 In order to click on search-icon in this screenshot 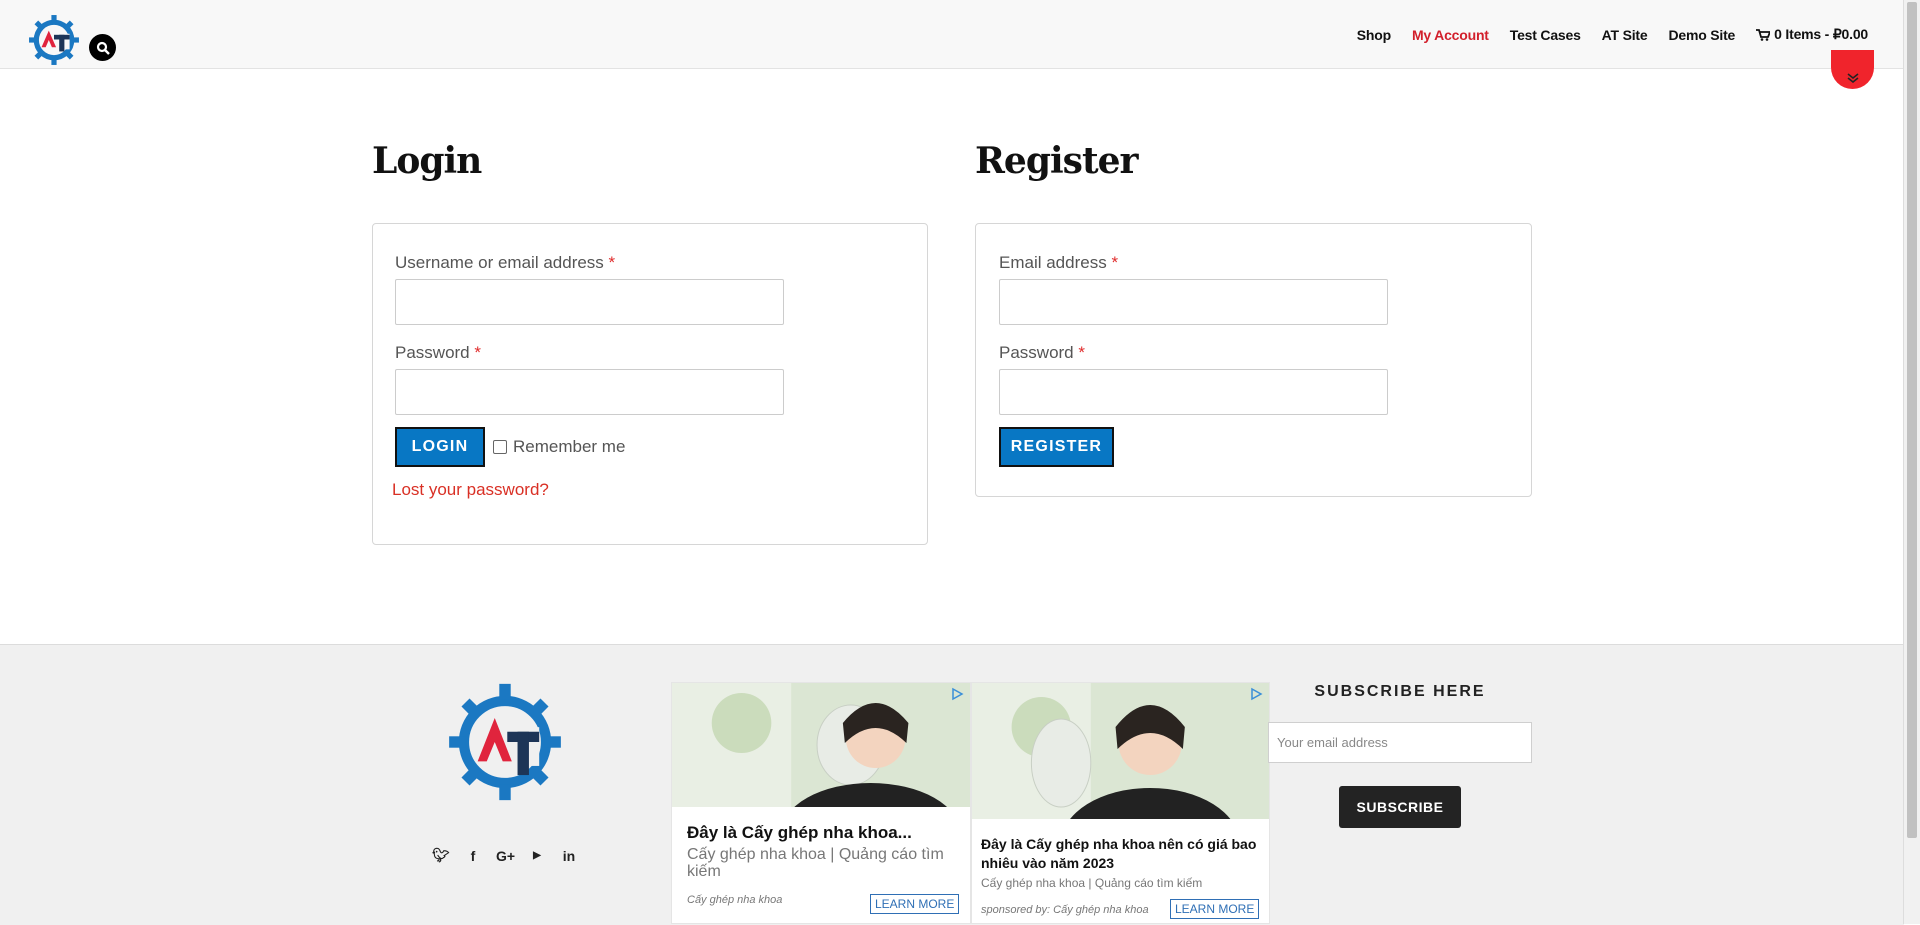, I will do `click(103, 48)`.